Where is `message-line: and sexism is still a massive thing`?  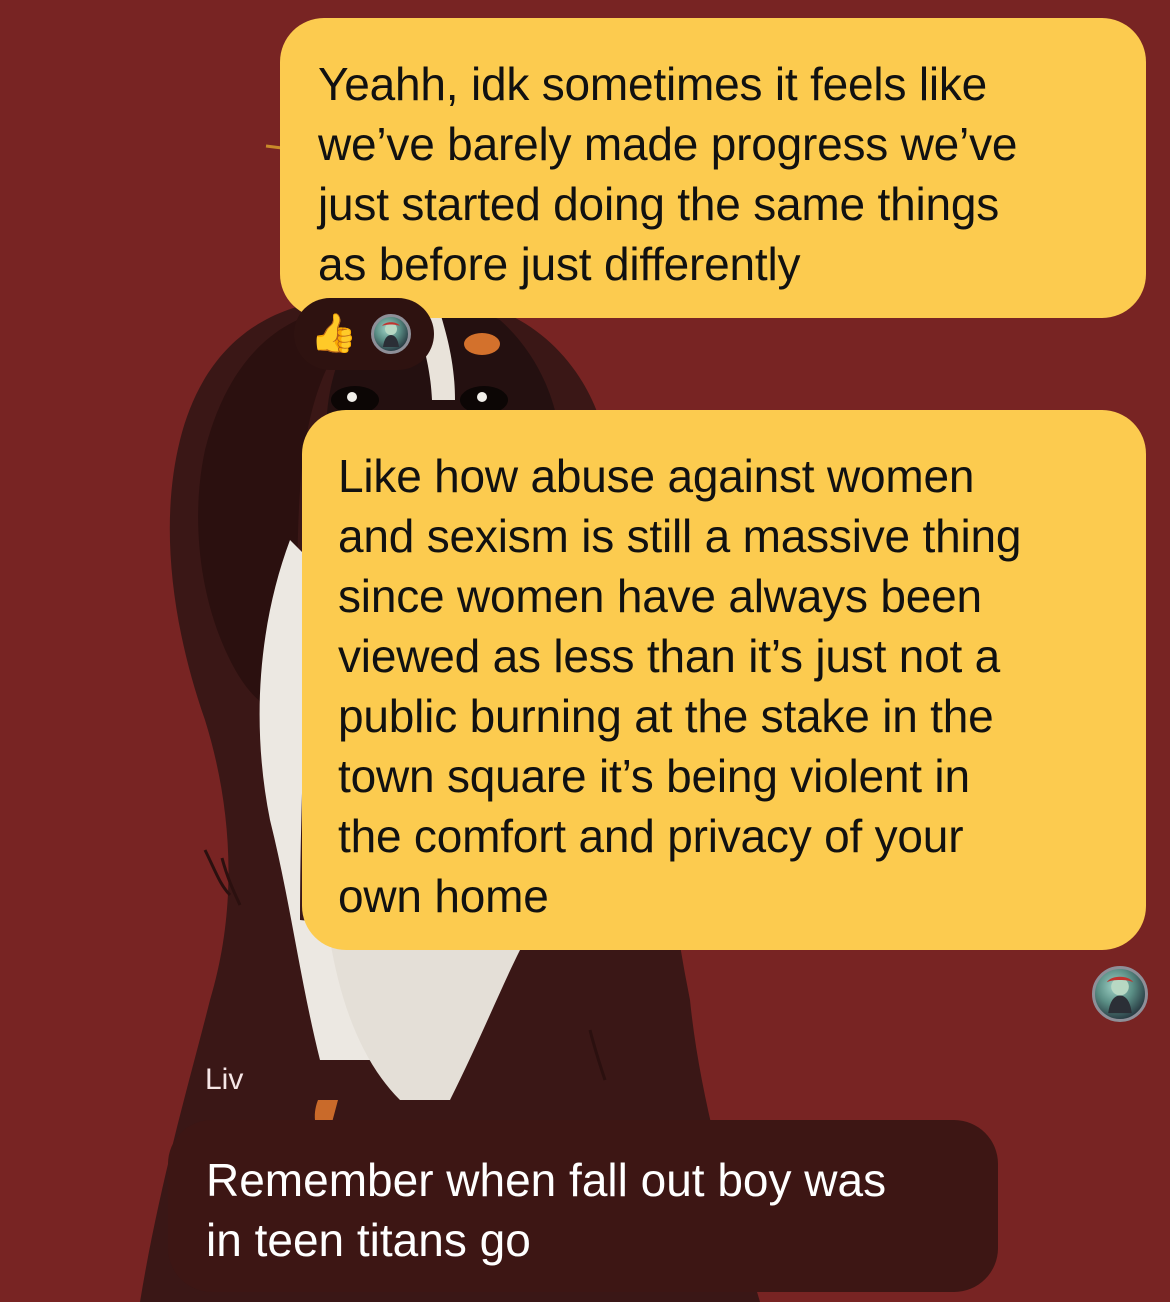
message-line: and sexism is still a massive thing is located at coordinates (680, 536).